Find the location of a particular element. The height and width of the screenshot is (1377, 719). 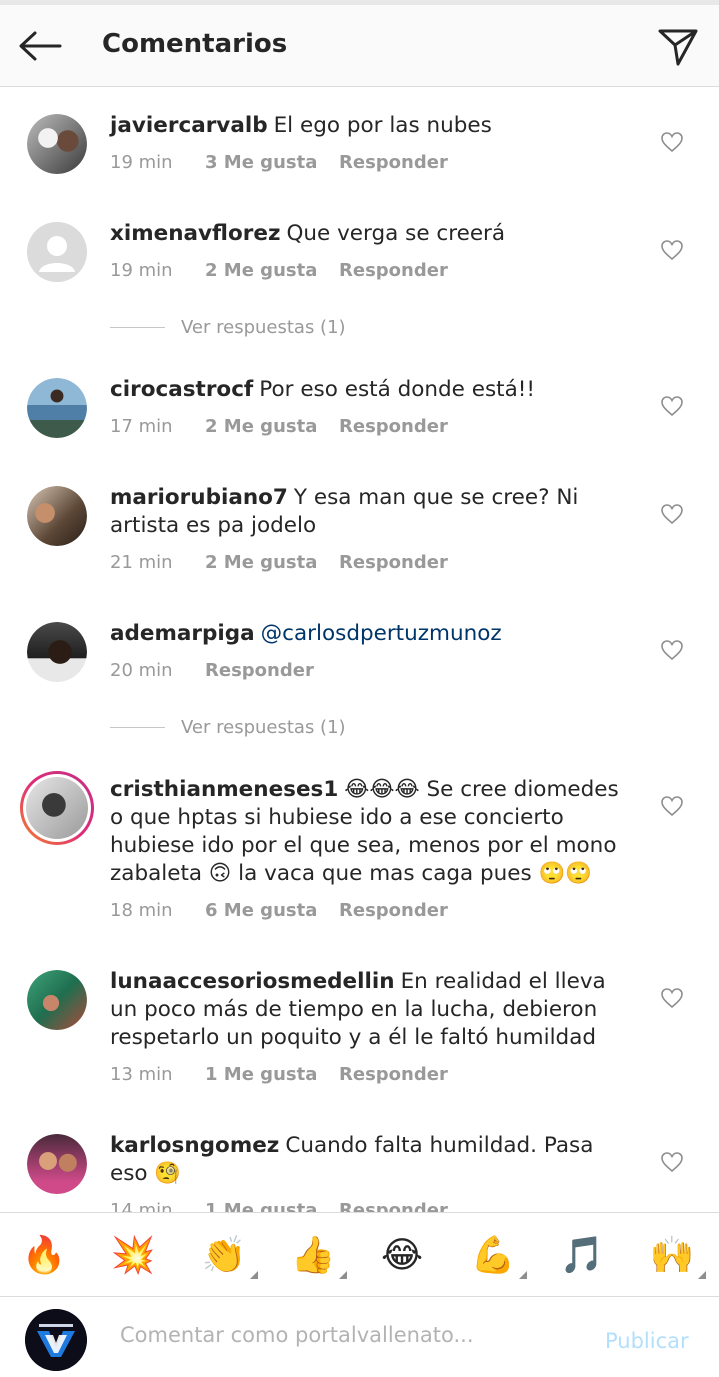

laughing-icon: 😂 is located at coordinates (402, 1255).